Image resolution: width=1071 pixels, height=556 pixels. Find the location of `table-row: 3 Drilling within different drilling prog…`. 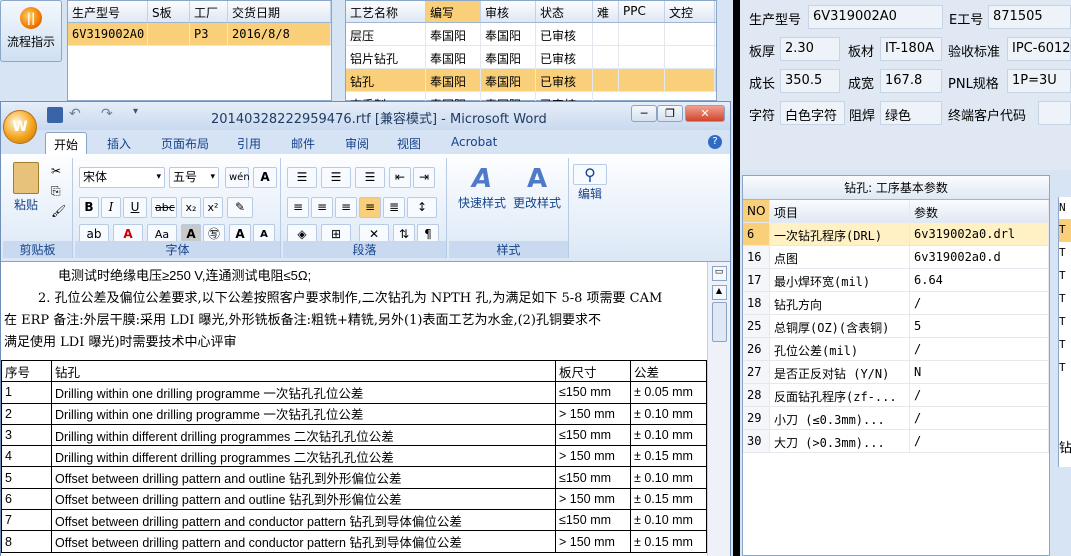

table-row: 3 Drilling within different drilling prog… is located at coordinates (354, 435).